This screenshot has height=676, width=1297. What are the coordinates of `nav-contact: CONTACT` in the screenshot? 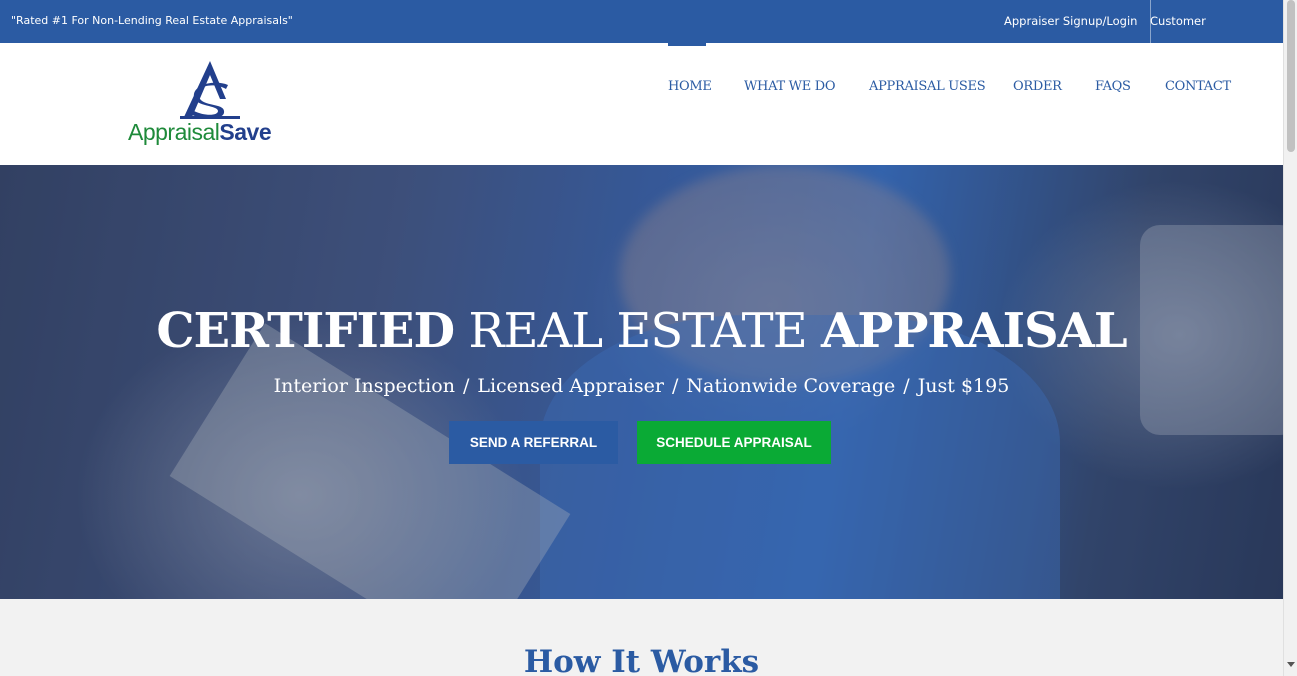 It's located at (1198, 86).